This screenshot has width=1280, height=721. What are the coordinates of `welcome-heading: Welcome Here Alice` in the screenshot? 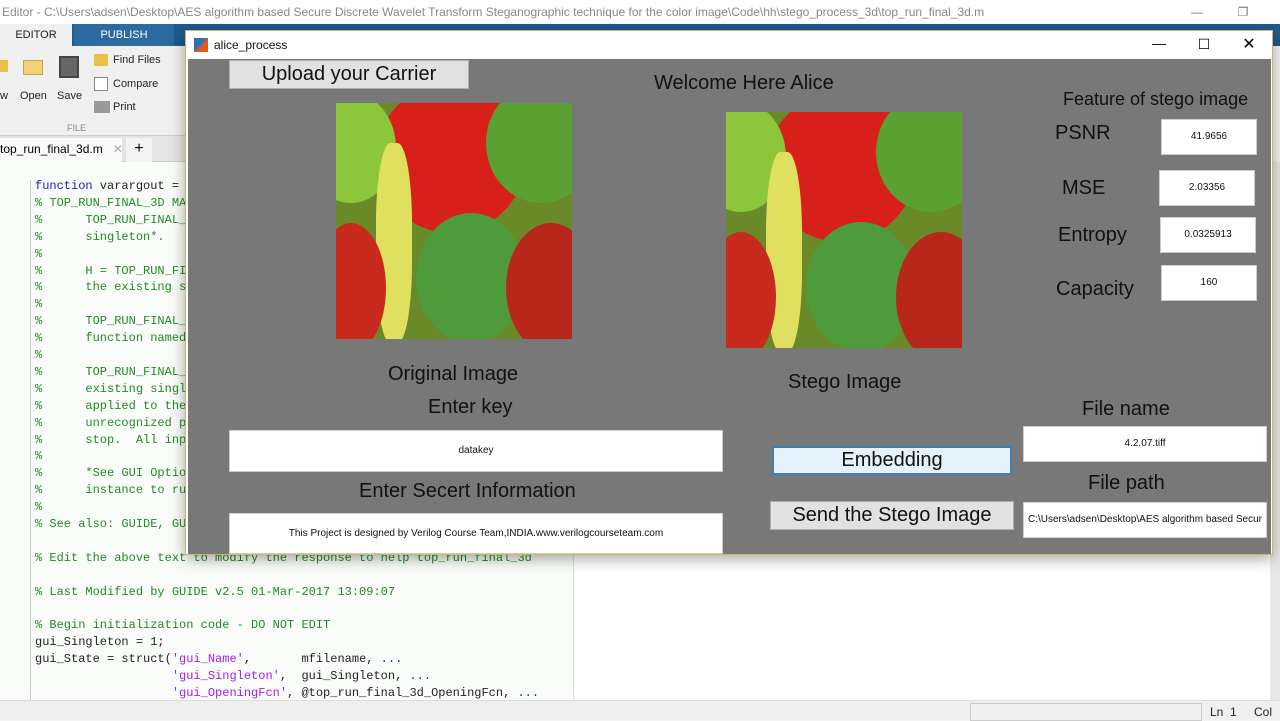 It's located at (744, 83).